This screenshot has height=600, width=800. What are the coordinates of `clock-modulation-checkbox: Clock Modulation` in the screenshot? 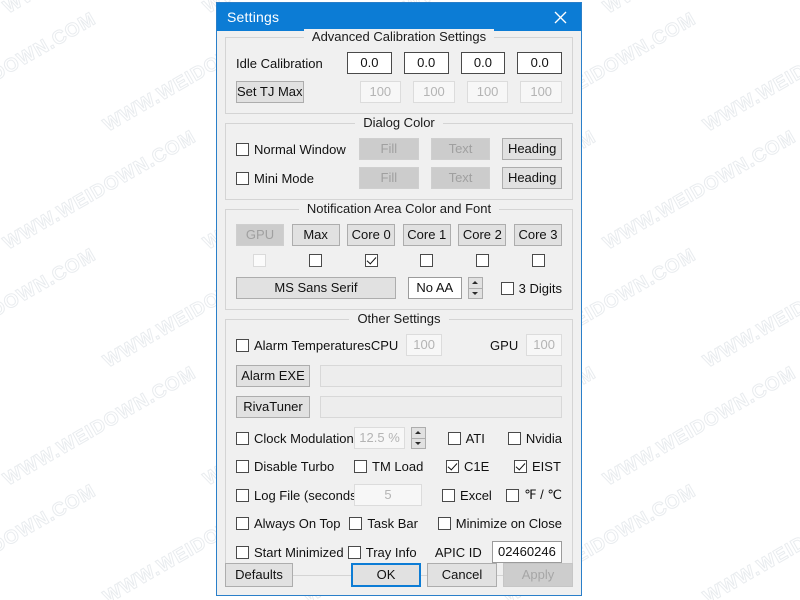 It's located at (295, 438).